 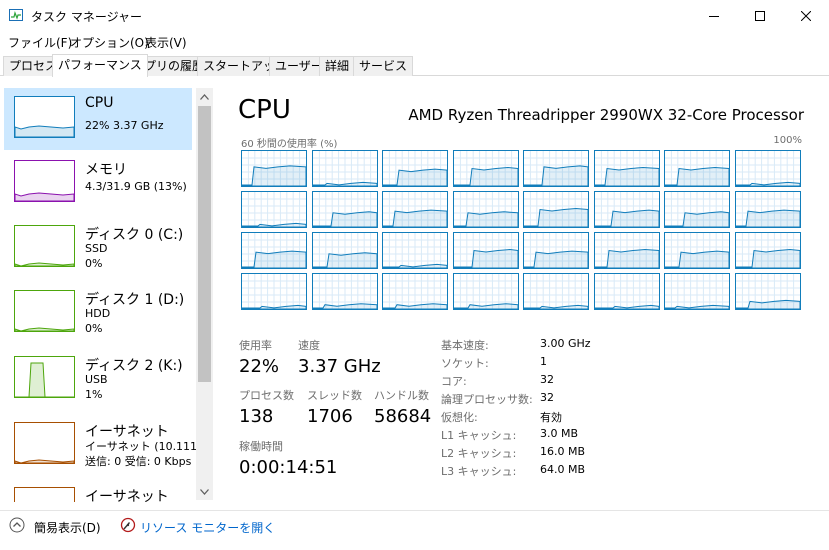 What do you see at coordinates (563, 451) in the screenshot?
I see `l2-cache-value: 16.0 MB` at bounding box center [563, 451].